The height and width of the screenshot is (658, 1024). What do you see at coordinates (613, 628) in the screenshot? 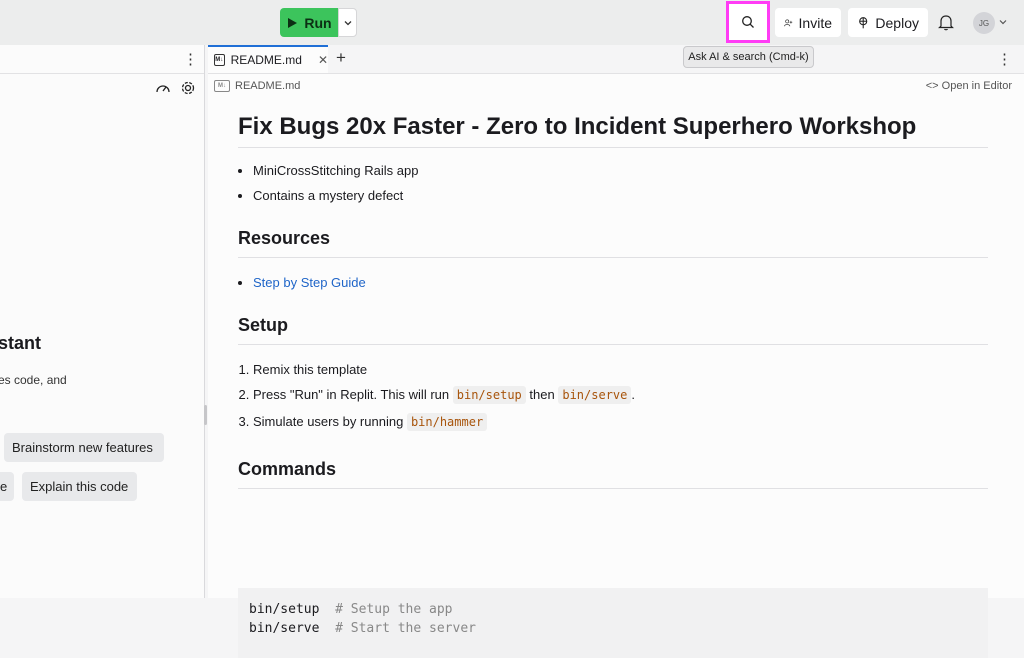
I see `code-line: bin/serve # Start the server` at bounding box center [613, 628].